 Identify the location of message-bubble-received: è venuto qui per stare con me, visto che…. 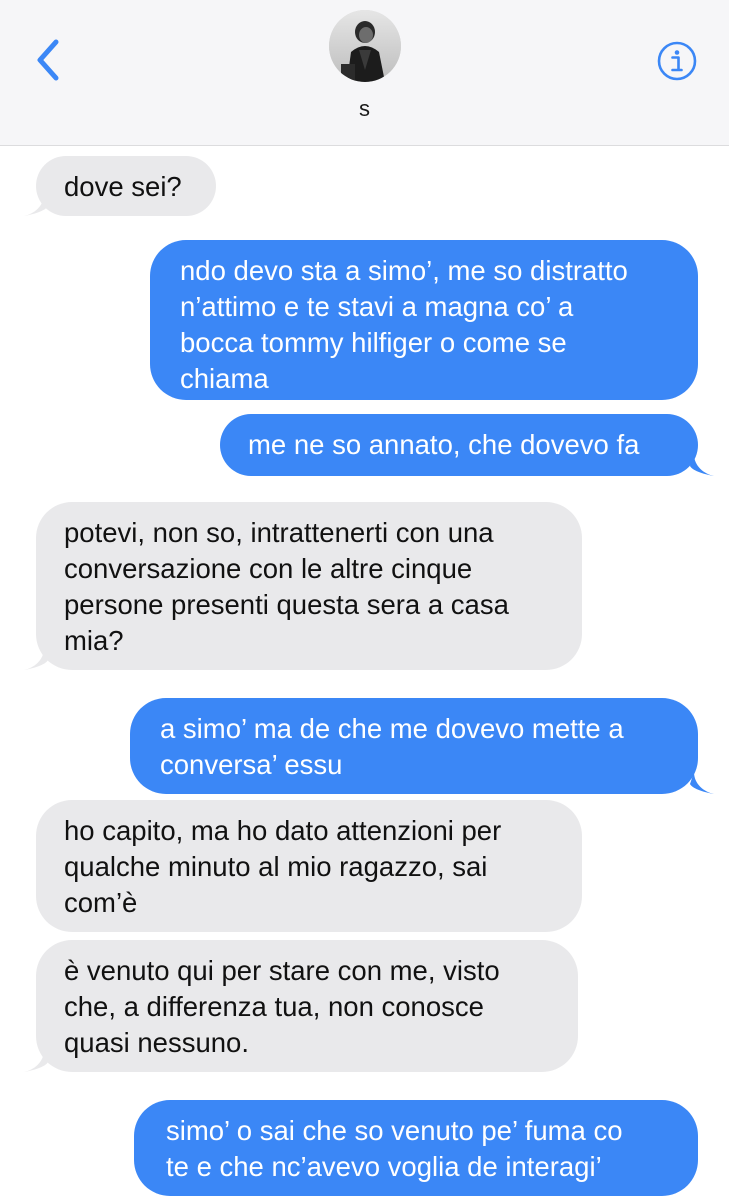
(307, 1006).